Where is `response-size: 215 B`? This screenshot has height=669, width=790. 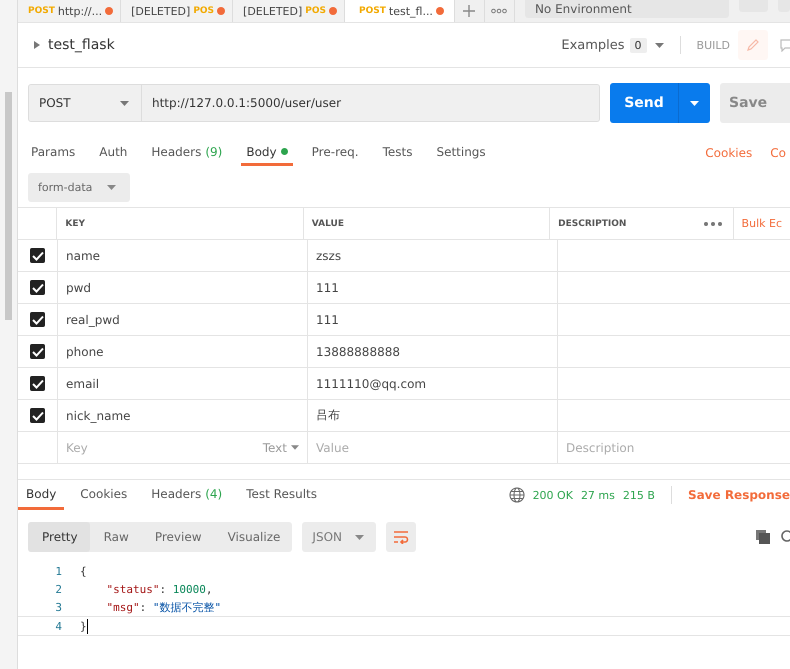
response-size: 215 B is located at coordinates (638, 495).